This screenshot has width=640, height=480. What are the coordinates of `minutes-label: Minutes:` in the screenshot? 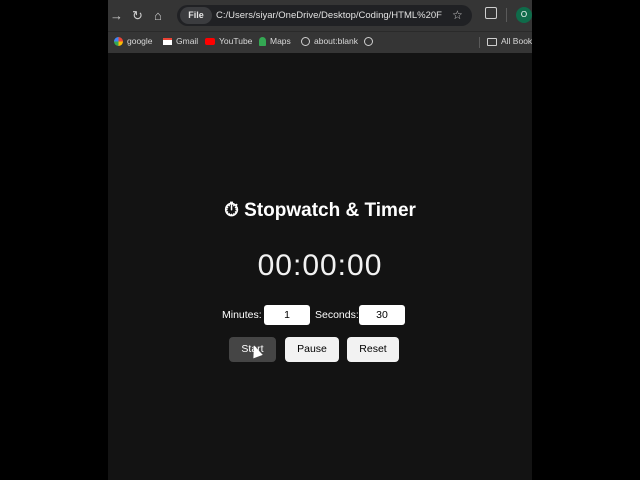 It's located at (242, 315).